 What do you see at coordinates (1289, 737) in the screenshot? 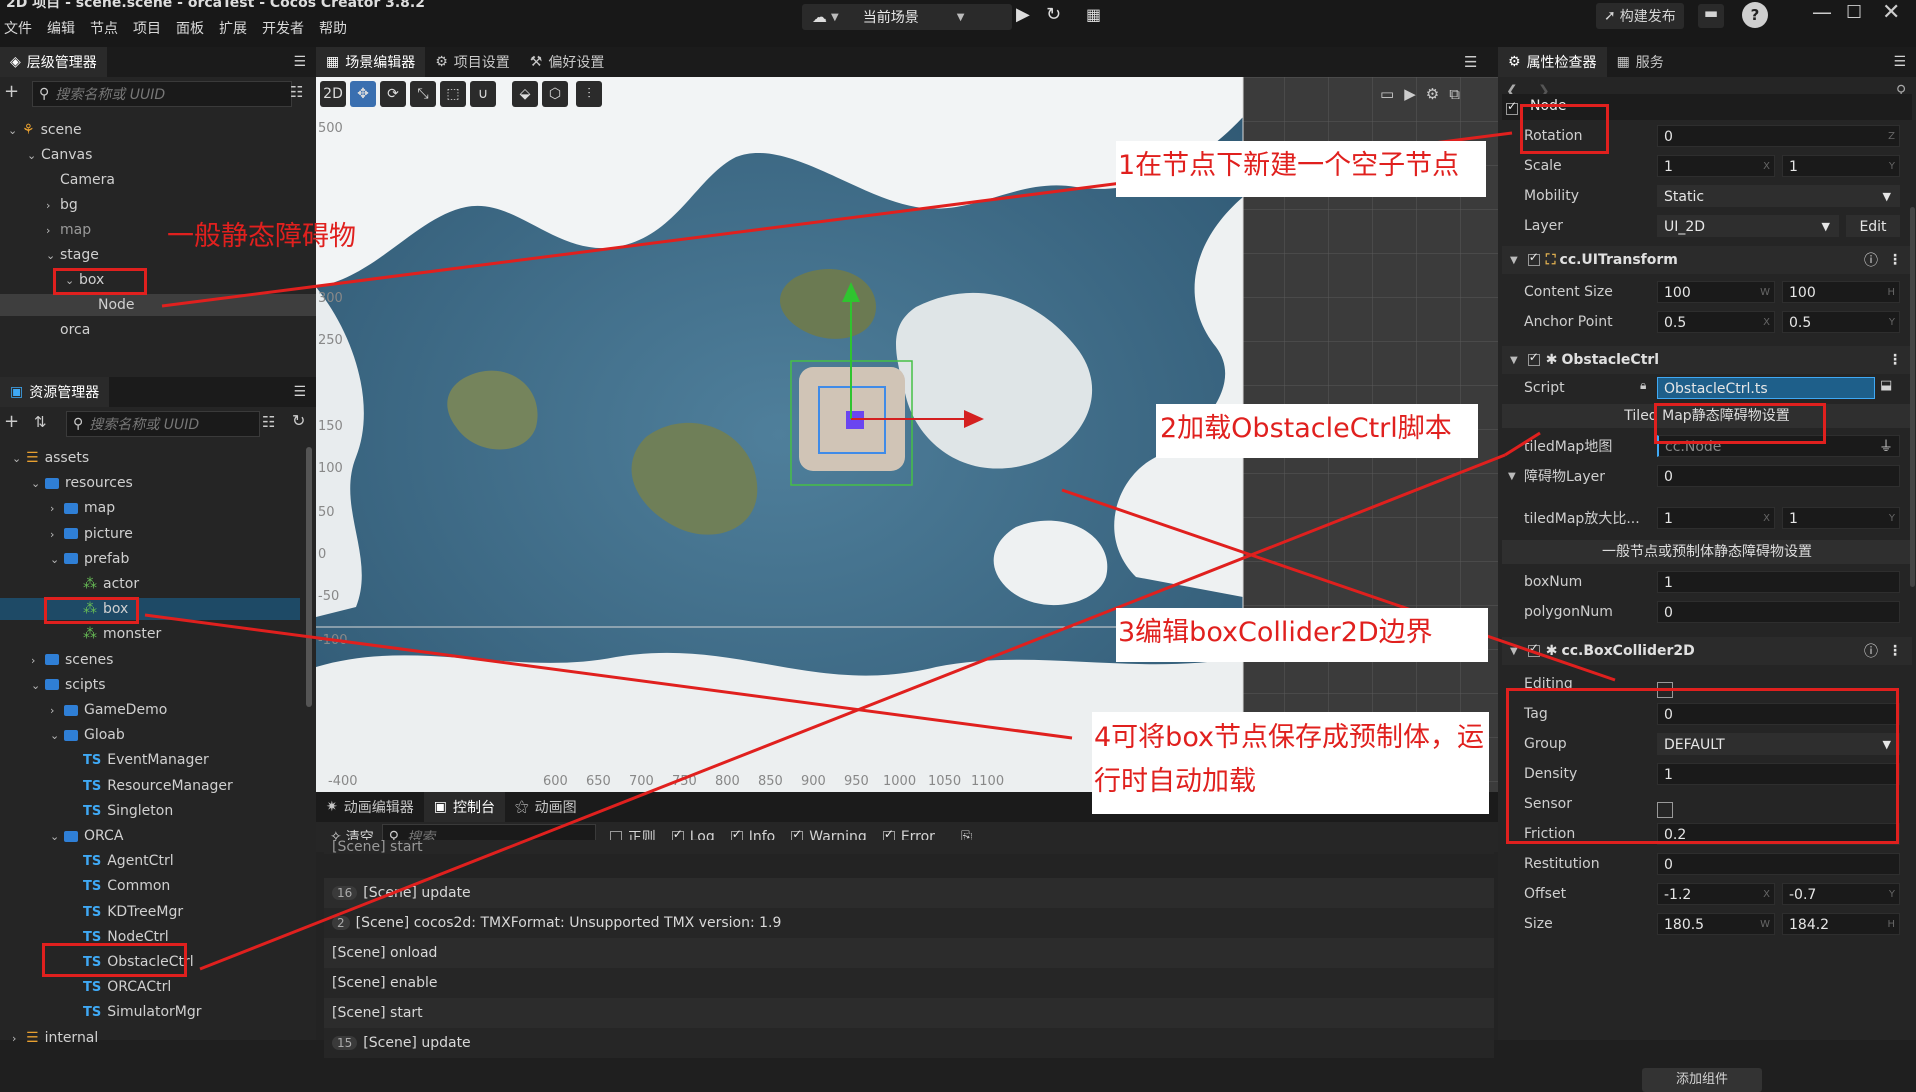
I see `annotation-step4-line1: 4可将box节点保存成预制体，运` at bounding box center [1289, 737].